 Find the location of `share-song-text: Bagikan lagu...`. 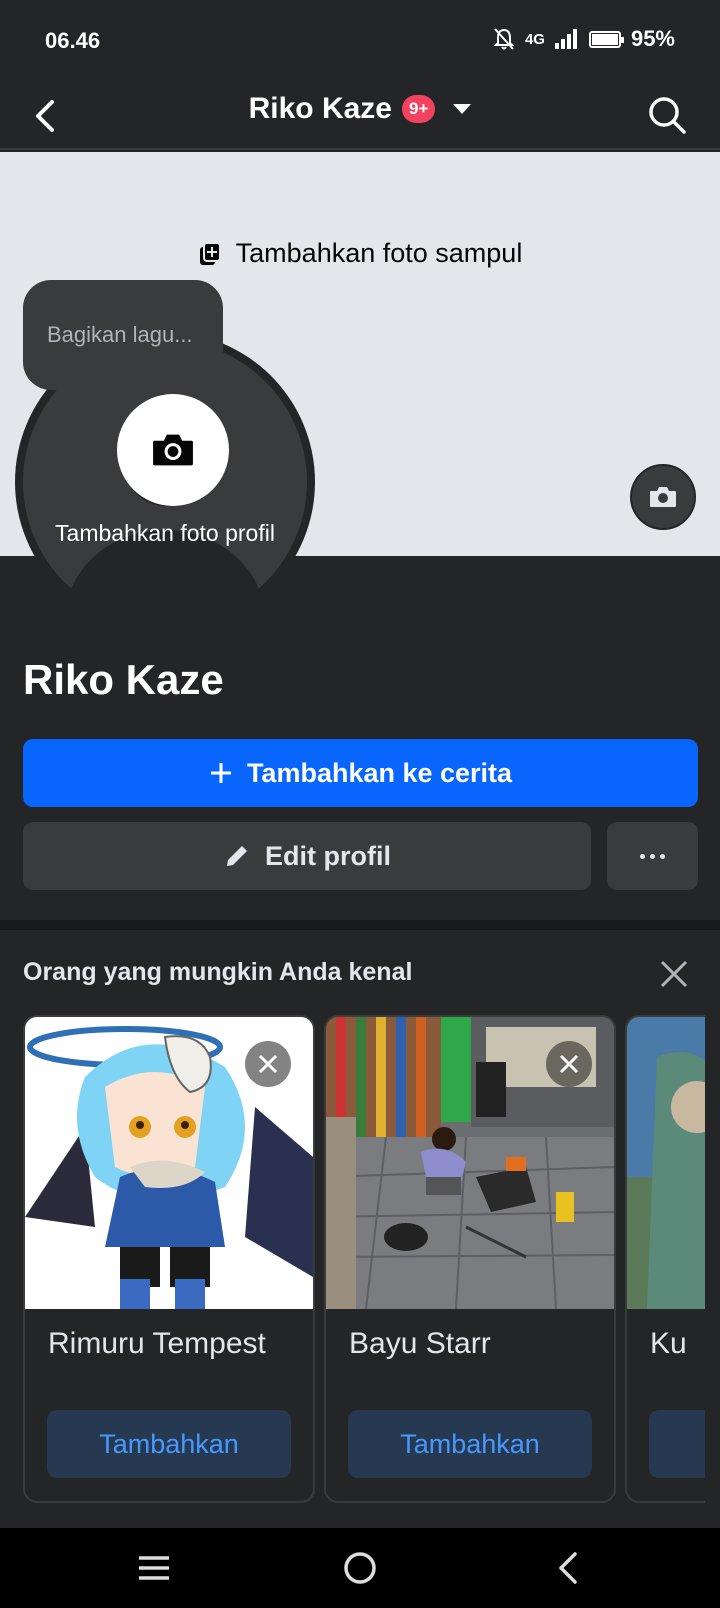

share-song-text: Bagikan lagu... is located at coordinates (120, 334).